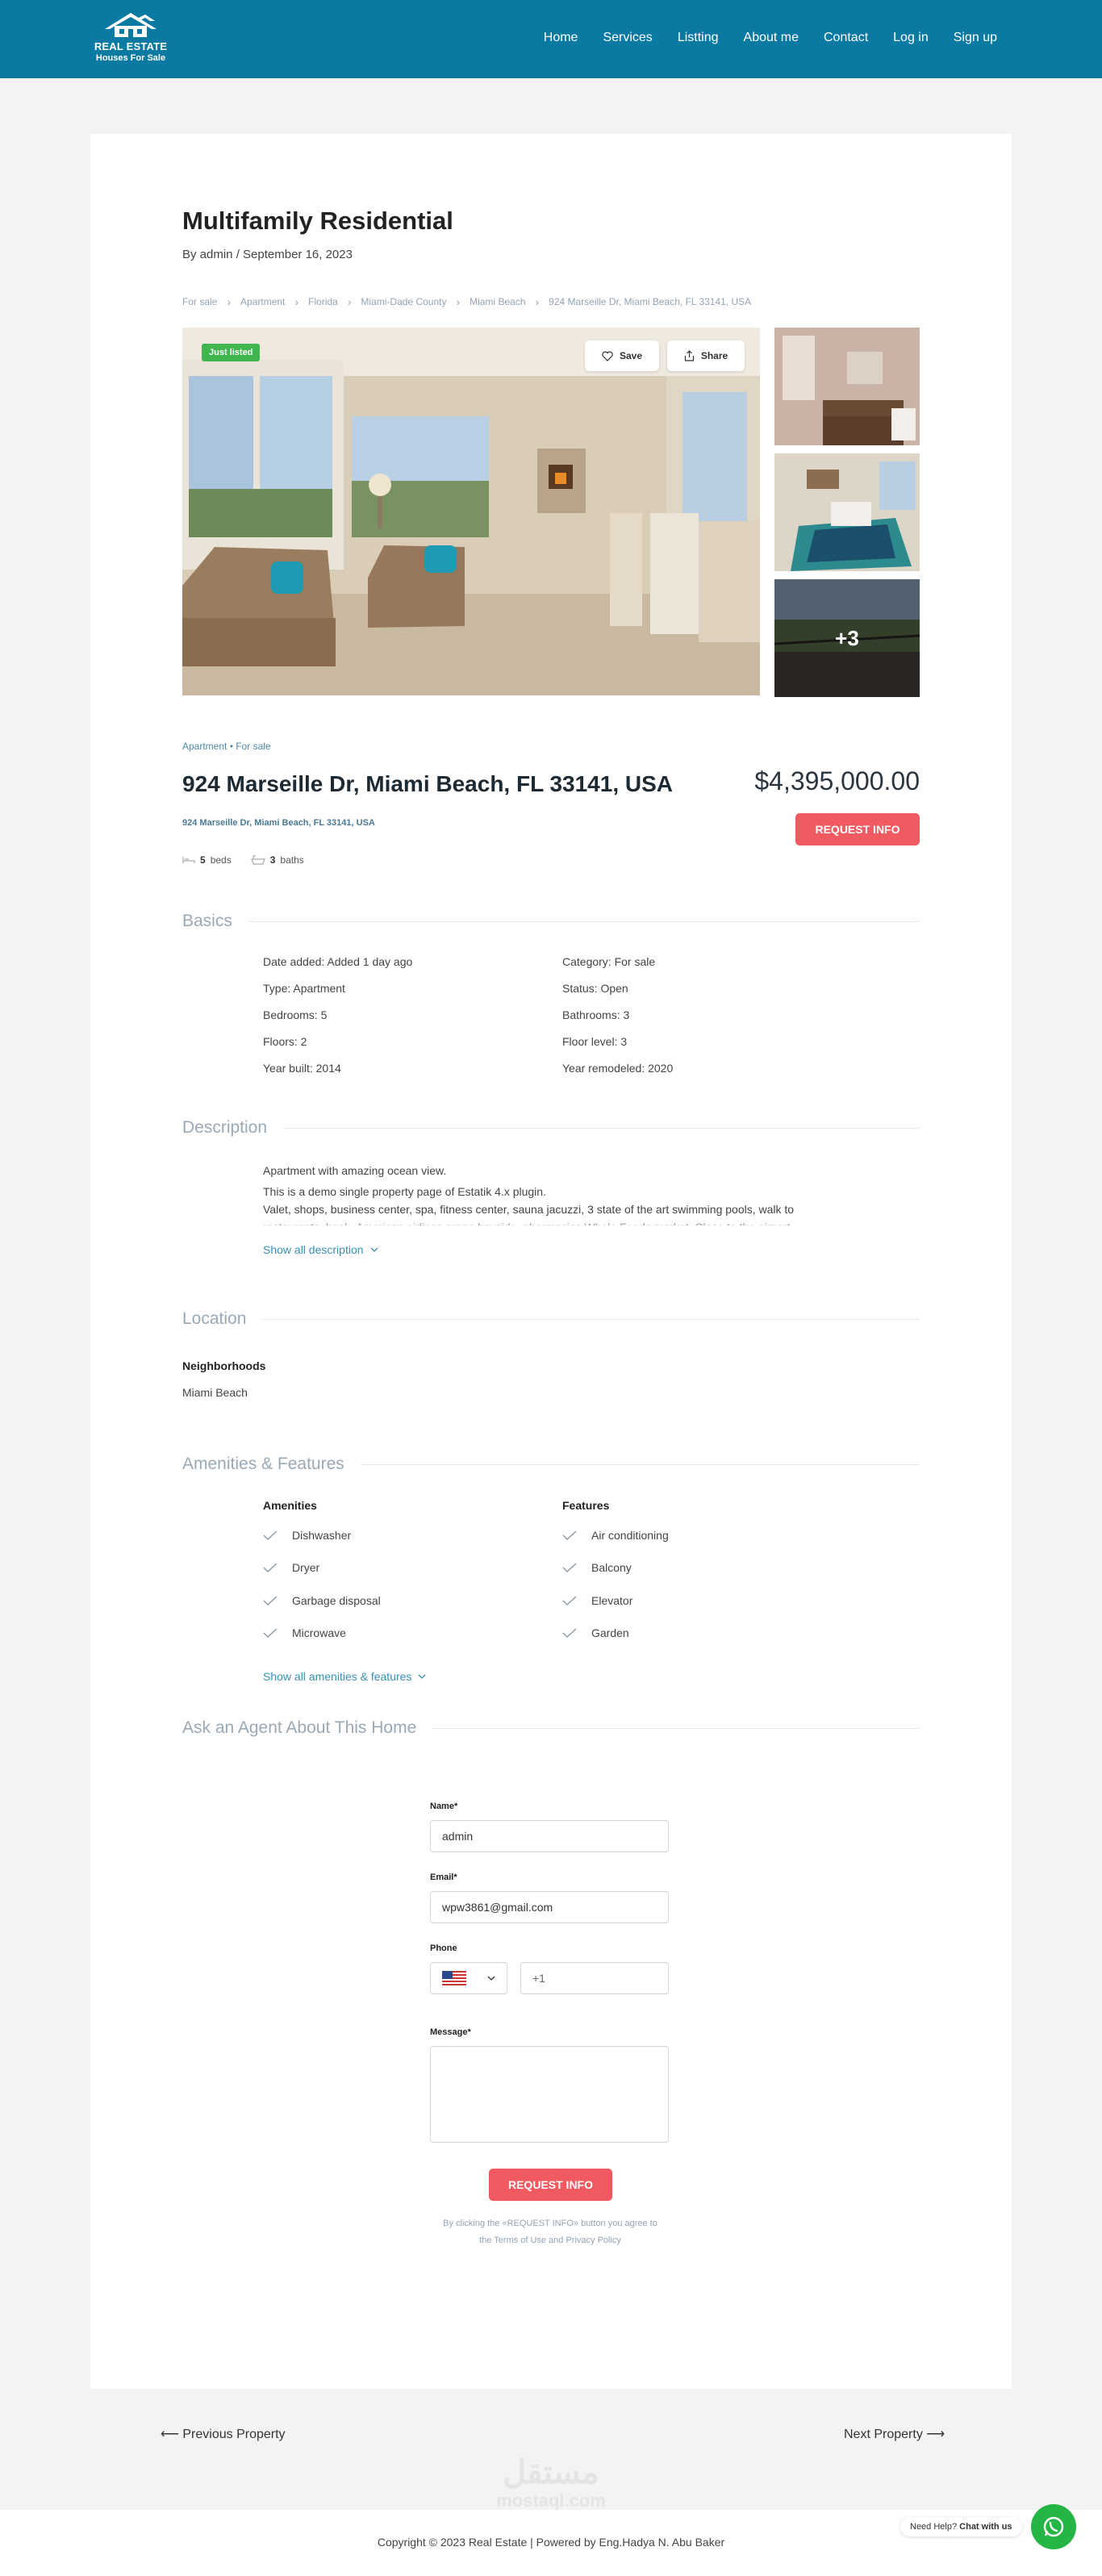 Image resolution: width=1102 pixels, height=2576 pixels. I want to click on basics-item: Year remodeled: 2020, so click(618, 1068).